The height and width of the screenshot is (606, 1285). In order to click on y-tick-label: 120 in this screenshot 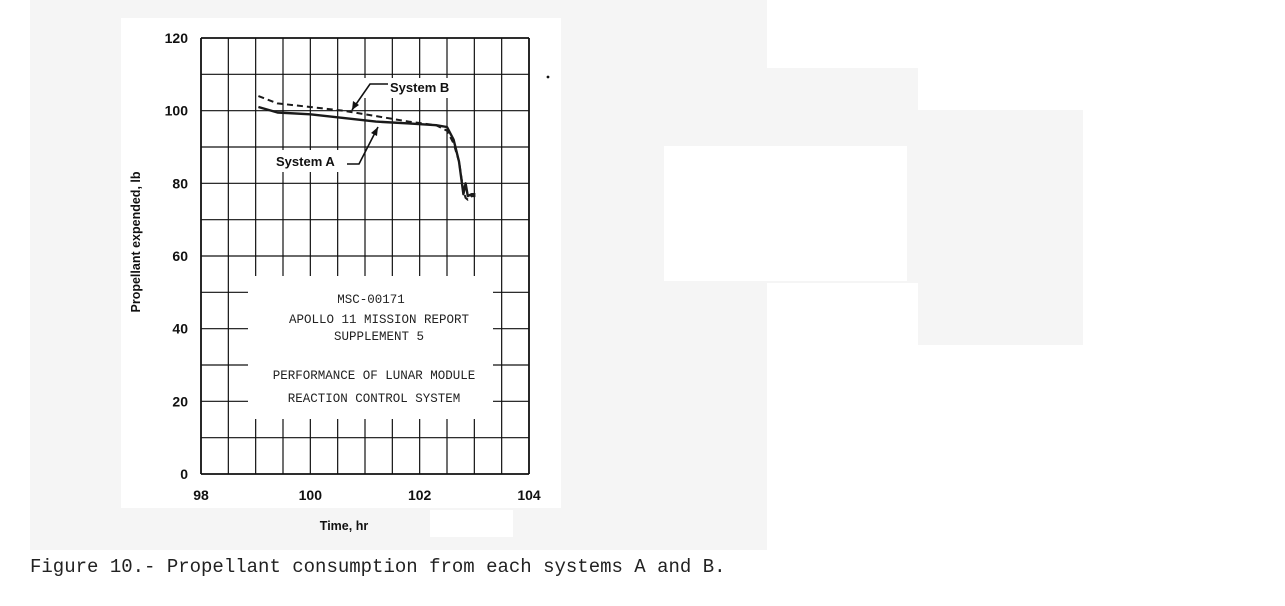, I will do `click(177, 38)`.